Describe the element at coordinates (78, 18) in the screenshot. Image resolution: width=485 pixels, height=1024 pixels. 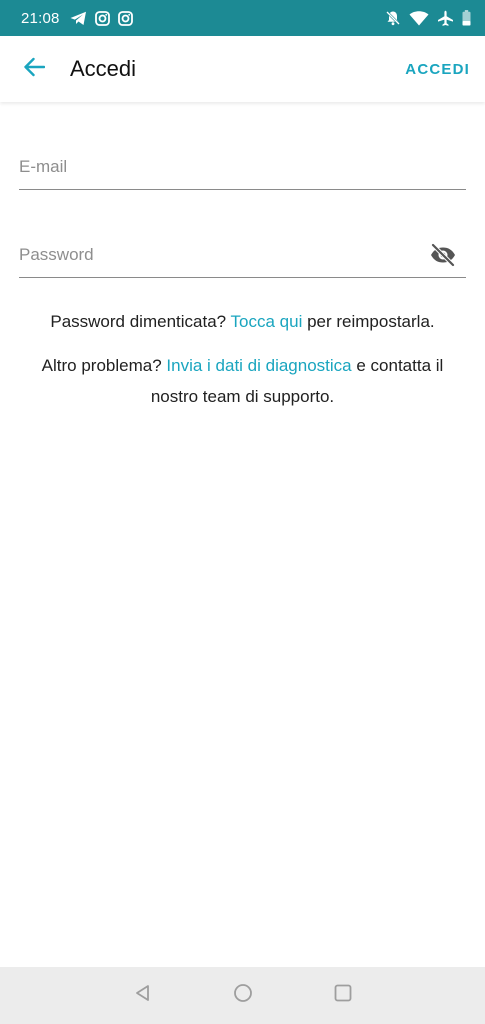
I see `telegram-icon` at that location.